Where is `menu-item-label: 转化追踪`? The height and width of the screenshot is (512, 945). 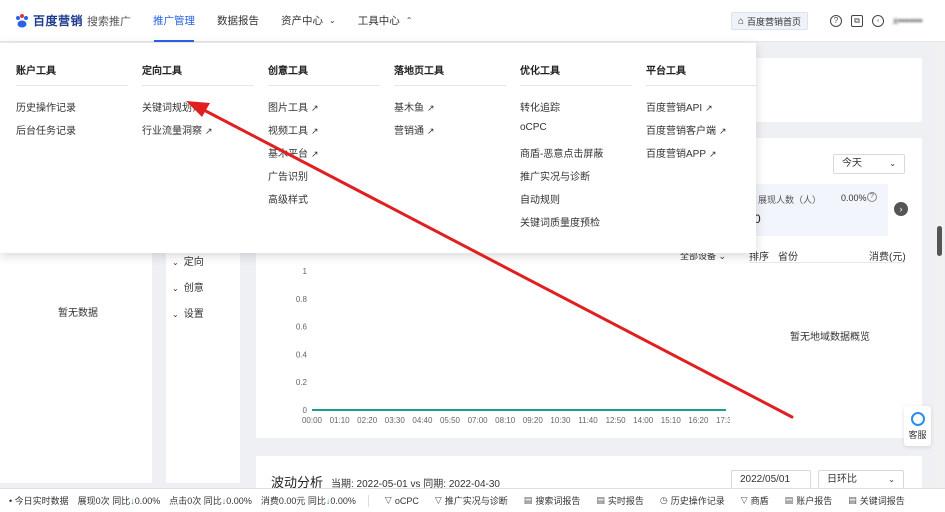 menu-item-label: 转化追踪 is located at coordinates (540, 108).